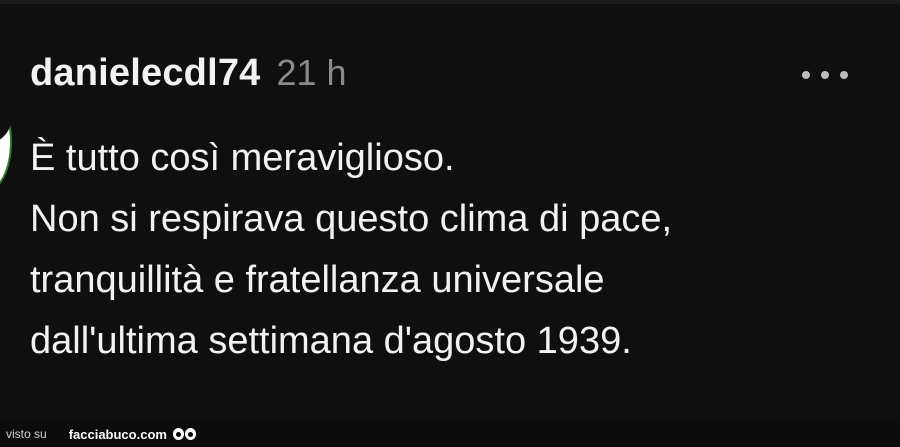 The width and height of the screenshot is (900, 447). I want to click on eyes-icon, so click(184, 434).